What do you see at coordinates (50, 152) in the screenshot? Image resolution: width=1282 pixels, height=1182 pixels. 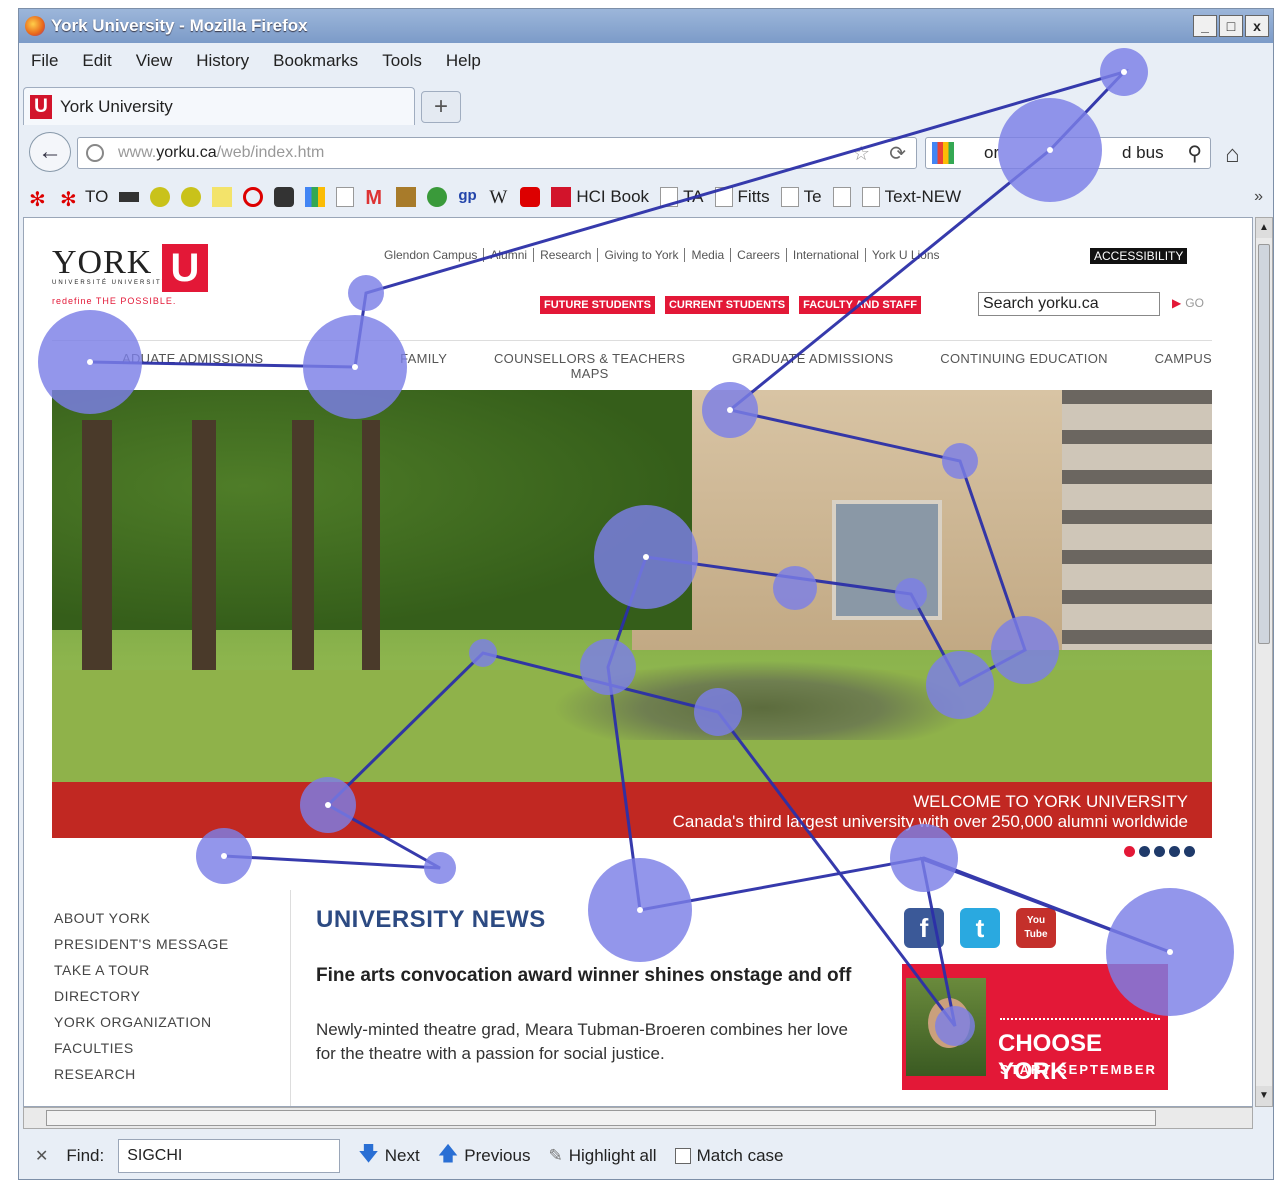 I see `back-button: ←` at bounding box center [50, 152].